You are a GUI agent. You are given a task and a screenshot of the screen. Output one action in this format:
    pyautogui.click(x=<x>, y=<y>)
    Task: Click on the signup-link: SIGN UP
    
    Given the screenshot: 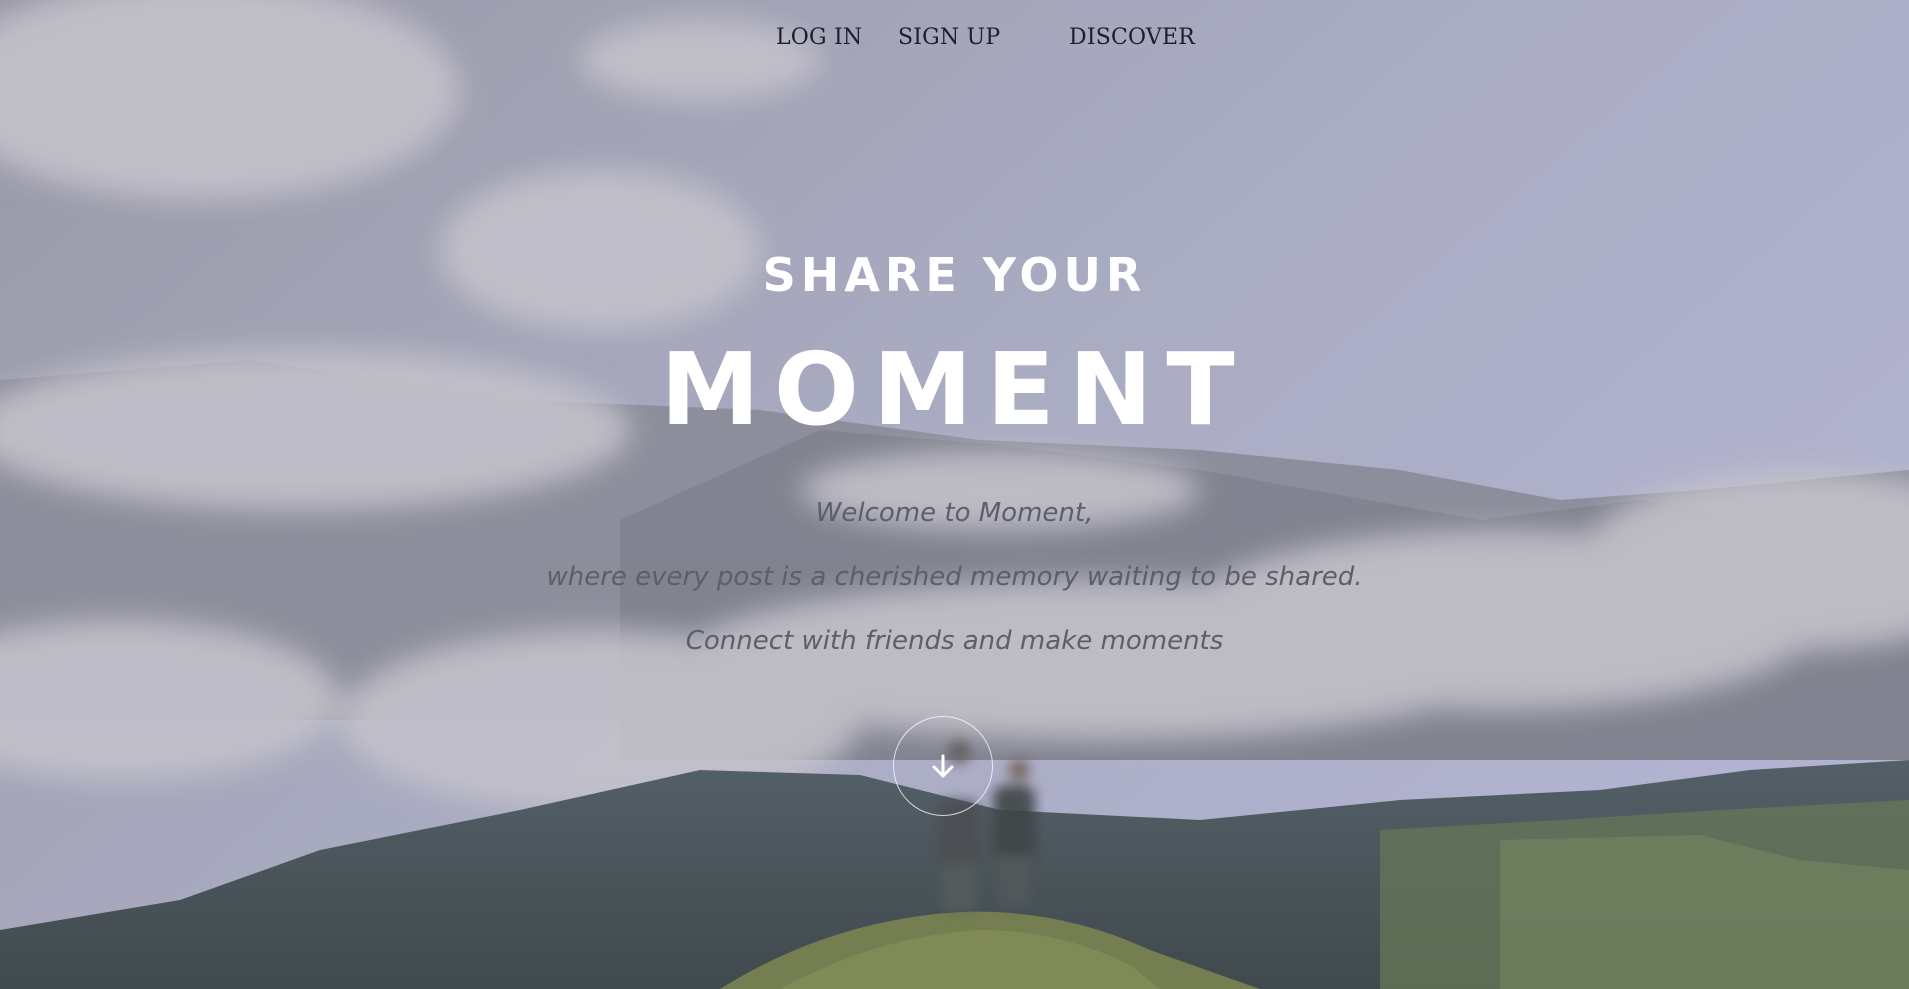 What is the action you would take?
    pyautogui.click(x=949, y=37)
    